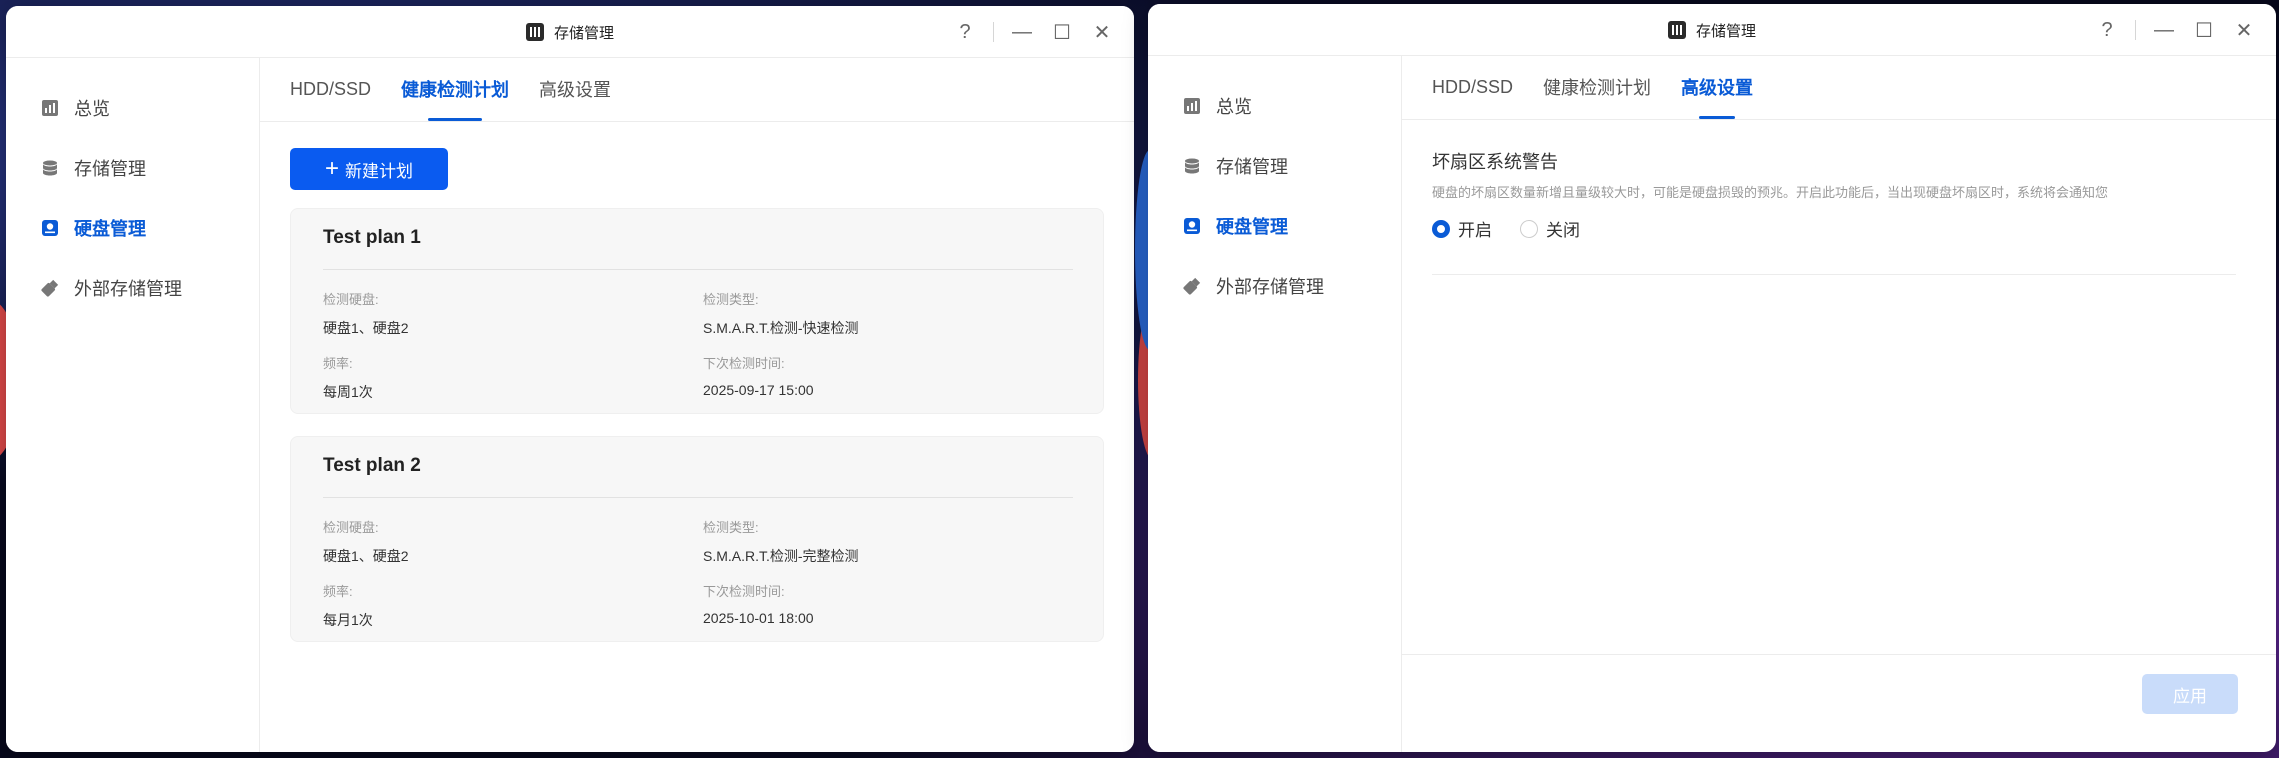 The image size is (2279, 758). What do you see at coordinates (348, 605) in the screenshot?
I see `frequency-field: 频率: 每月1次` at bounding box center [348, 605].